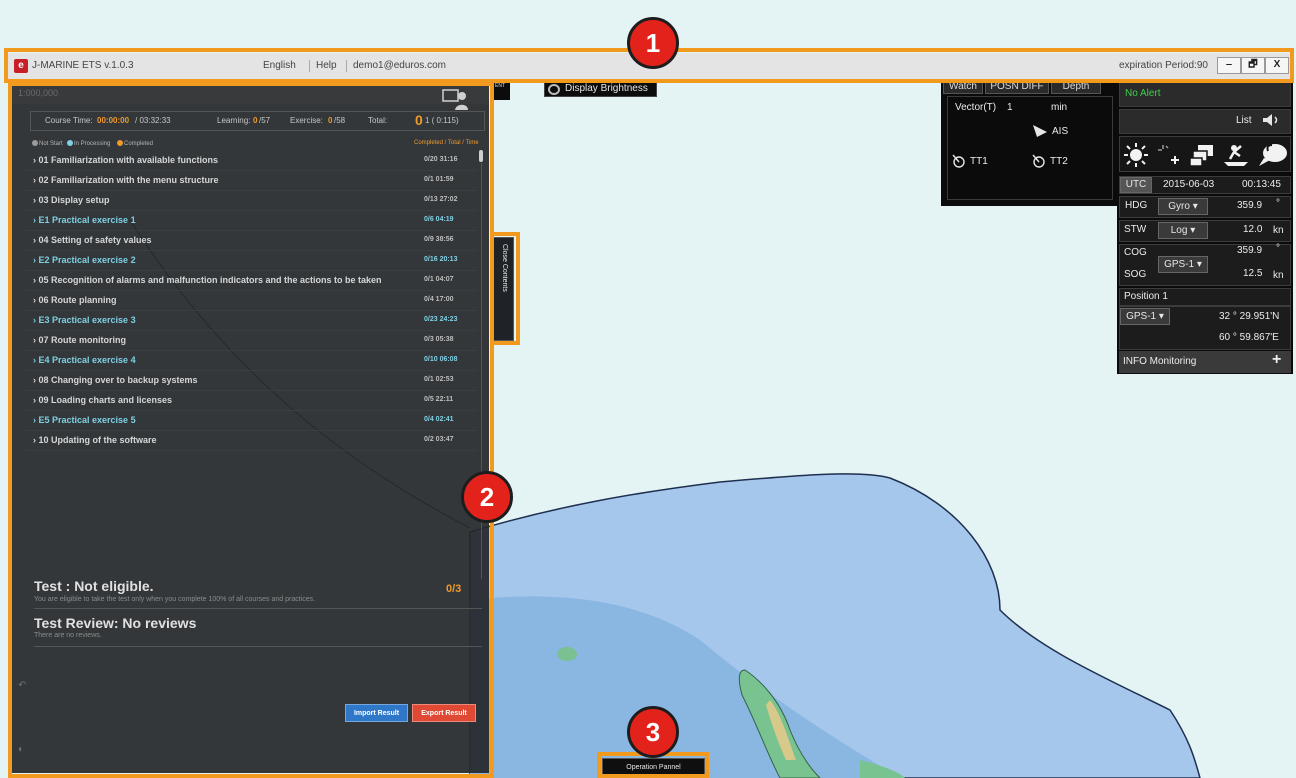 The height and width of the screenshot is (778, 1296). I want to click on brightness-adjust-icon, so click(1168, 155).